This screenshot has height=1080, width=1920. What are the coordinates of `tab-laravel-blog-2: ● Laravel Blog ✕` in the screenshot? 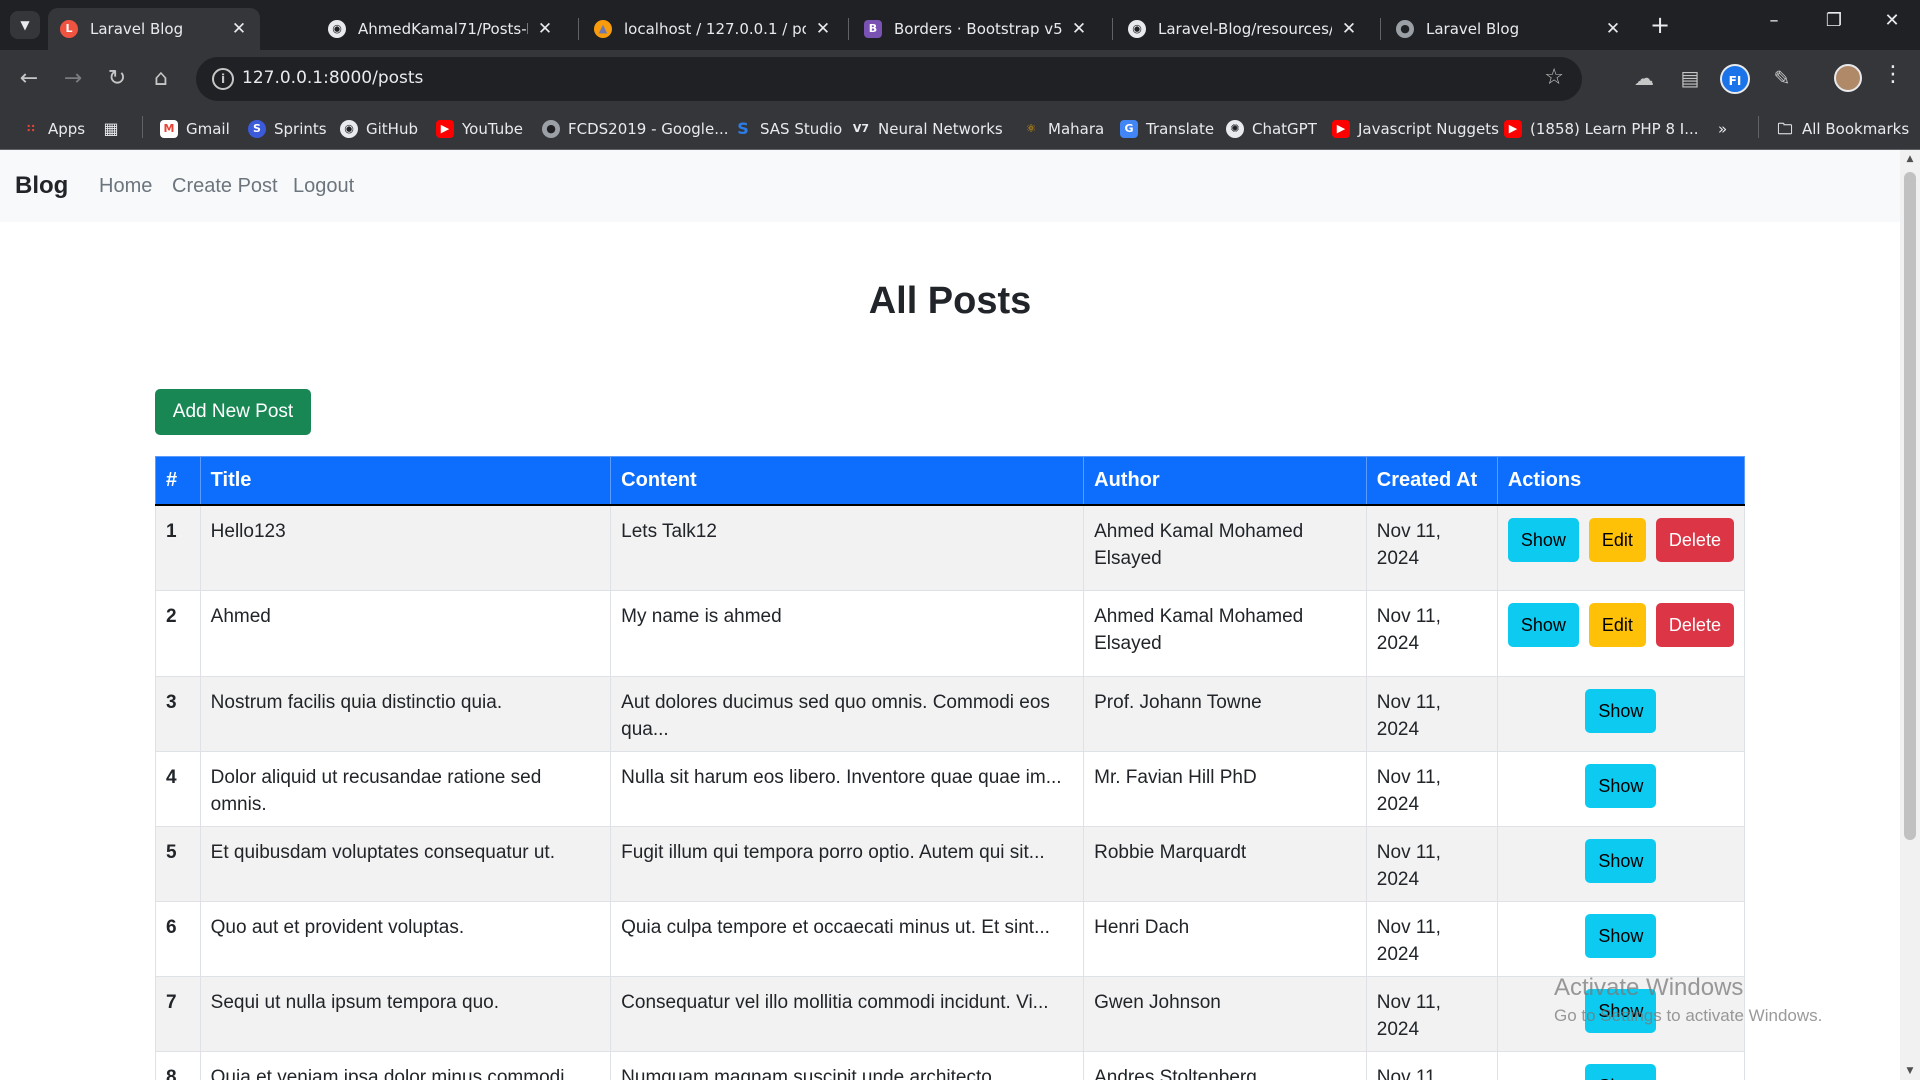 It's located at (1509, 29).